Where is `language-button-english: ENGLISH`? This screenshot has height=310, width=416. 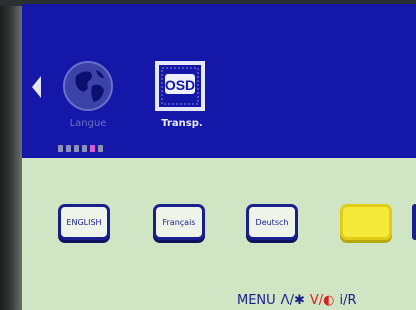
language-button-english: ENGLISH is located at coordinates (84, 222).